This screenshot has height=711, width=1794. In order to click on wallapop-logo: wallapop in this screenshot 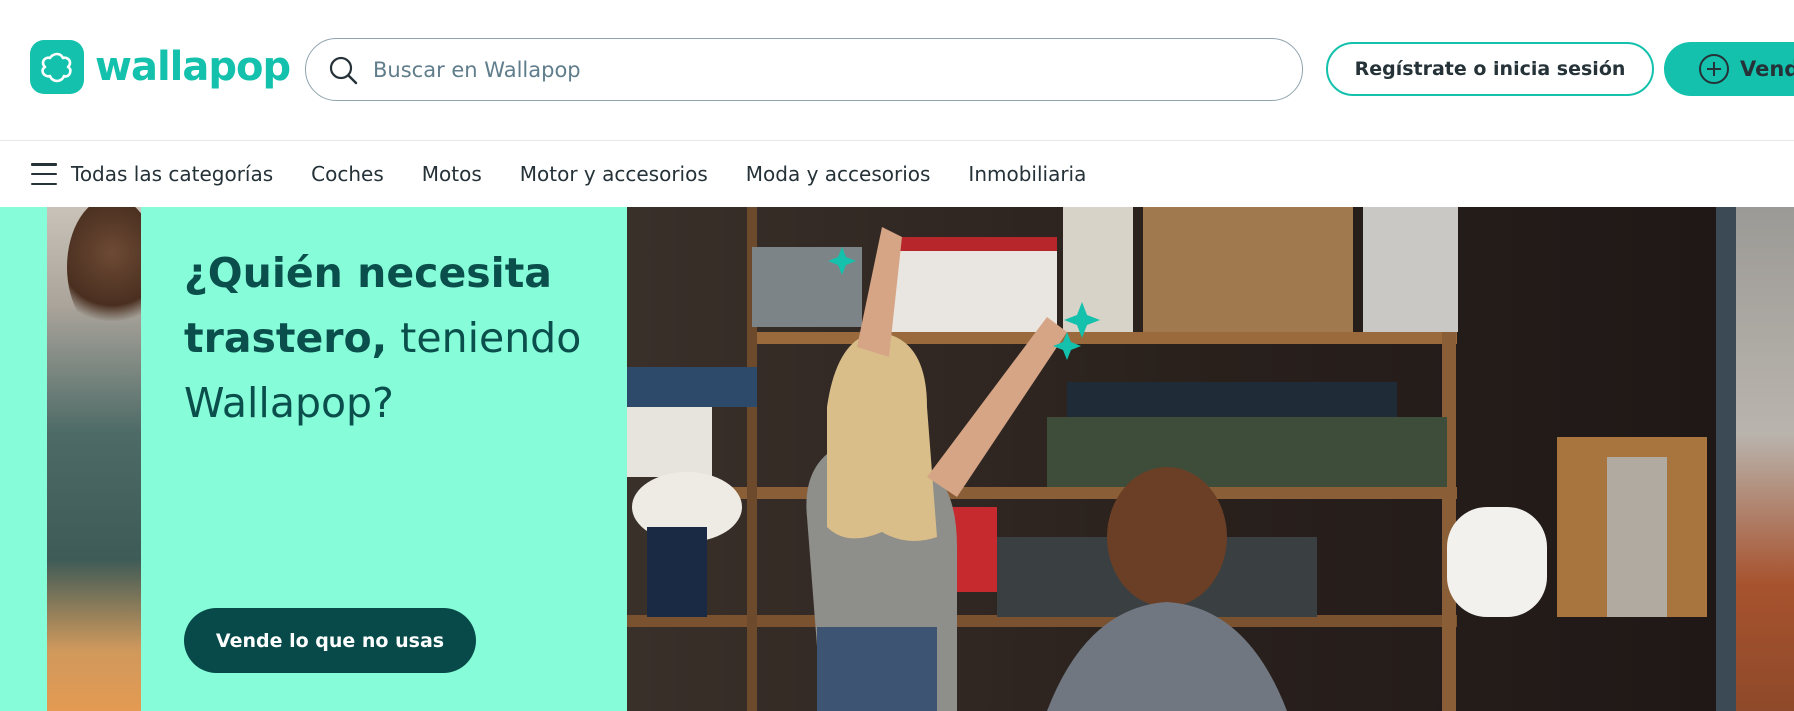, I will do `click(160, 67)`.